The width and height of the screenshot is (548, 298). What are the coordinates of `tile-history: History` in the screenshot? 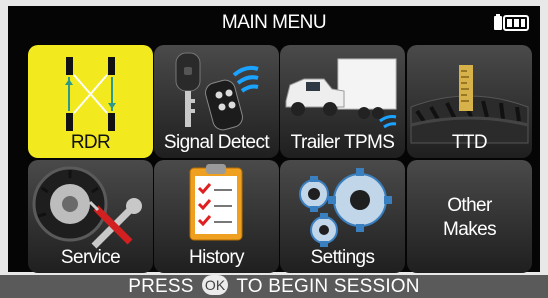 It's located at (216, 216).